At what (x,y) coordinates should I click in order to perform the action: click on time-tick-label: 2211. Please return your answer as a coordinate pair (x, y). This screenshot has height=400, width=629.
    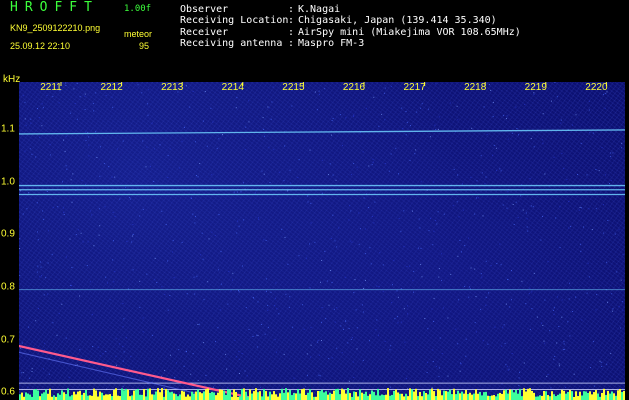
    Looking at the image, I should click on (51, 87).